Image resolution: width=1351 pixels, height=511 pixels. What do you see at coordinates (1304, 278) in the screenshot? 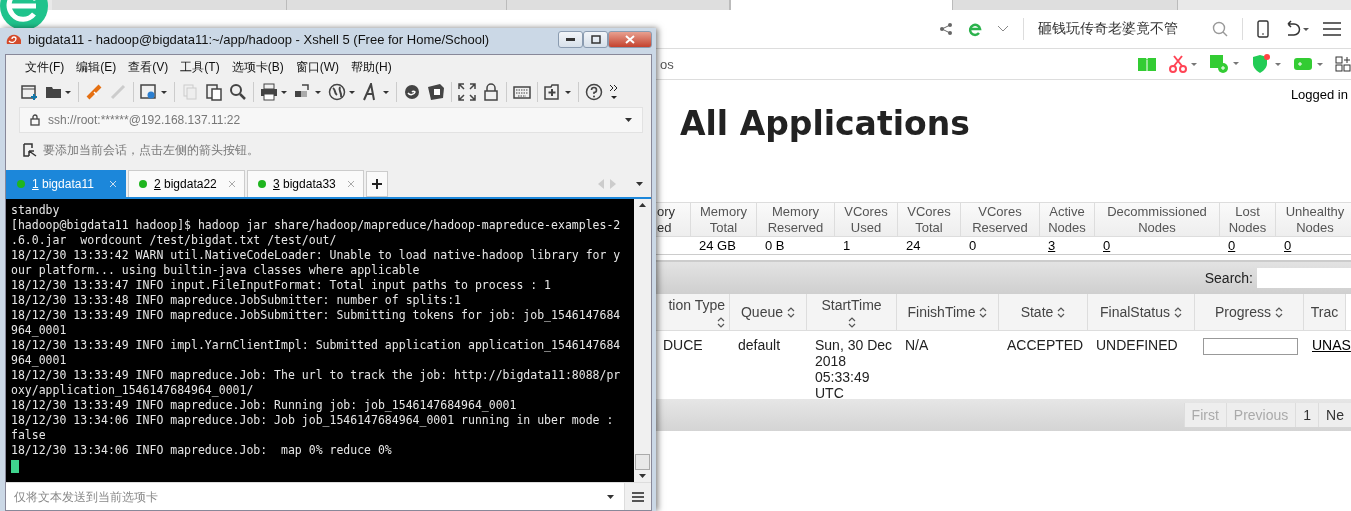
I see `search-field` at bounding box center [1304, 278].